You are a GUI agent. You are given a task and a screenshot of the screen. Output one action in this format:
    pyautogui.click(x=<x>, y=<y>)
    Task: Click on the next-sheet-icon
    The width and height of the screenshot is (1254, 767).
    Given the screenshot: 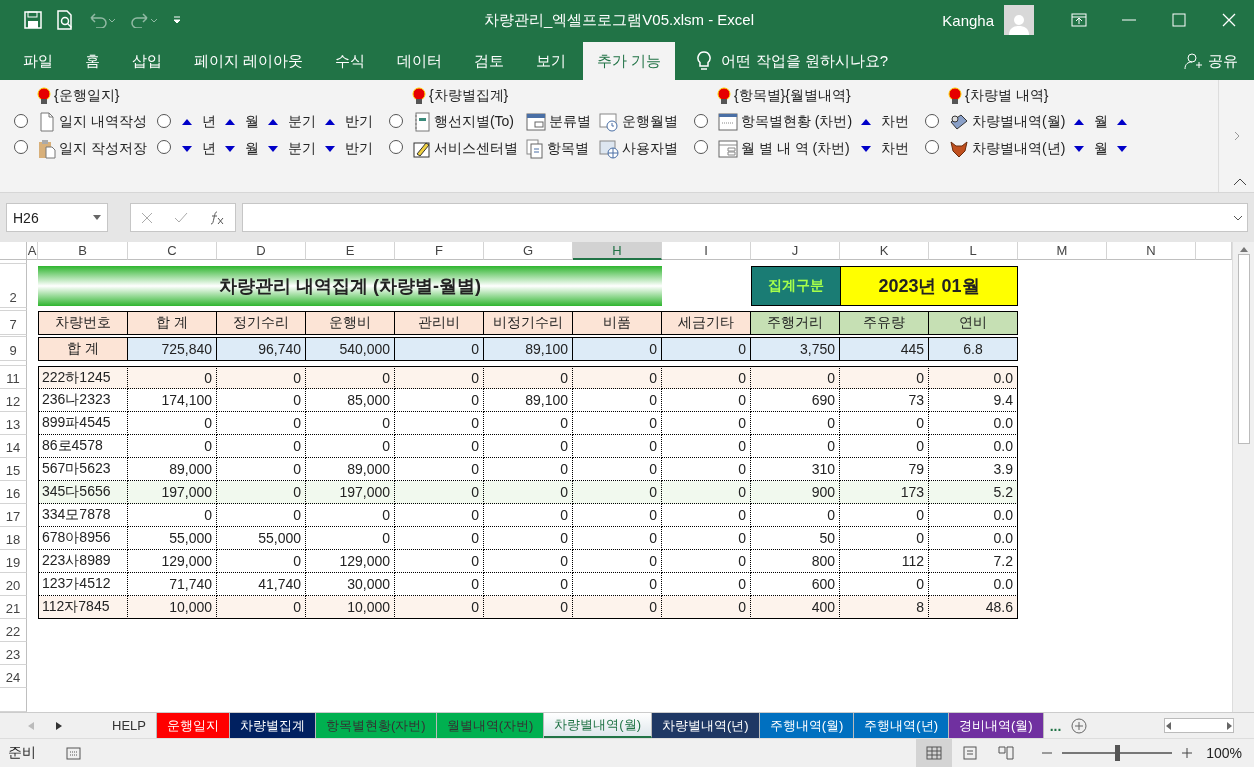 What is the action you would take?
    pyautogui.click(x=59, y=725)
    